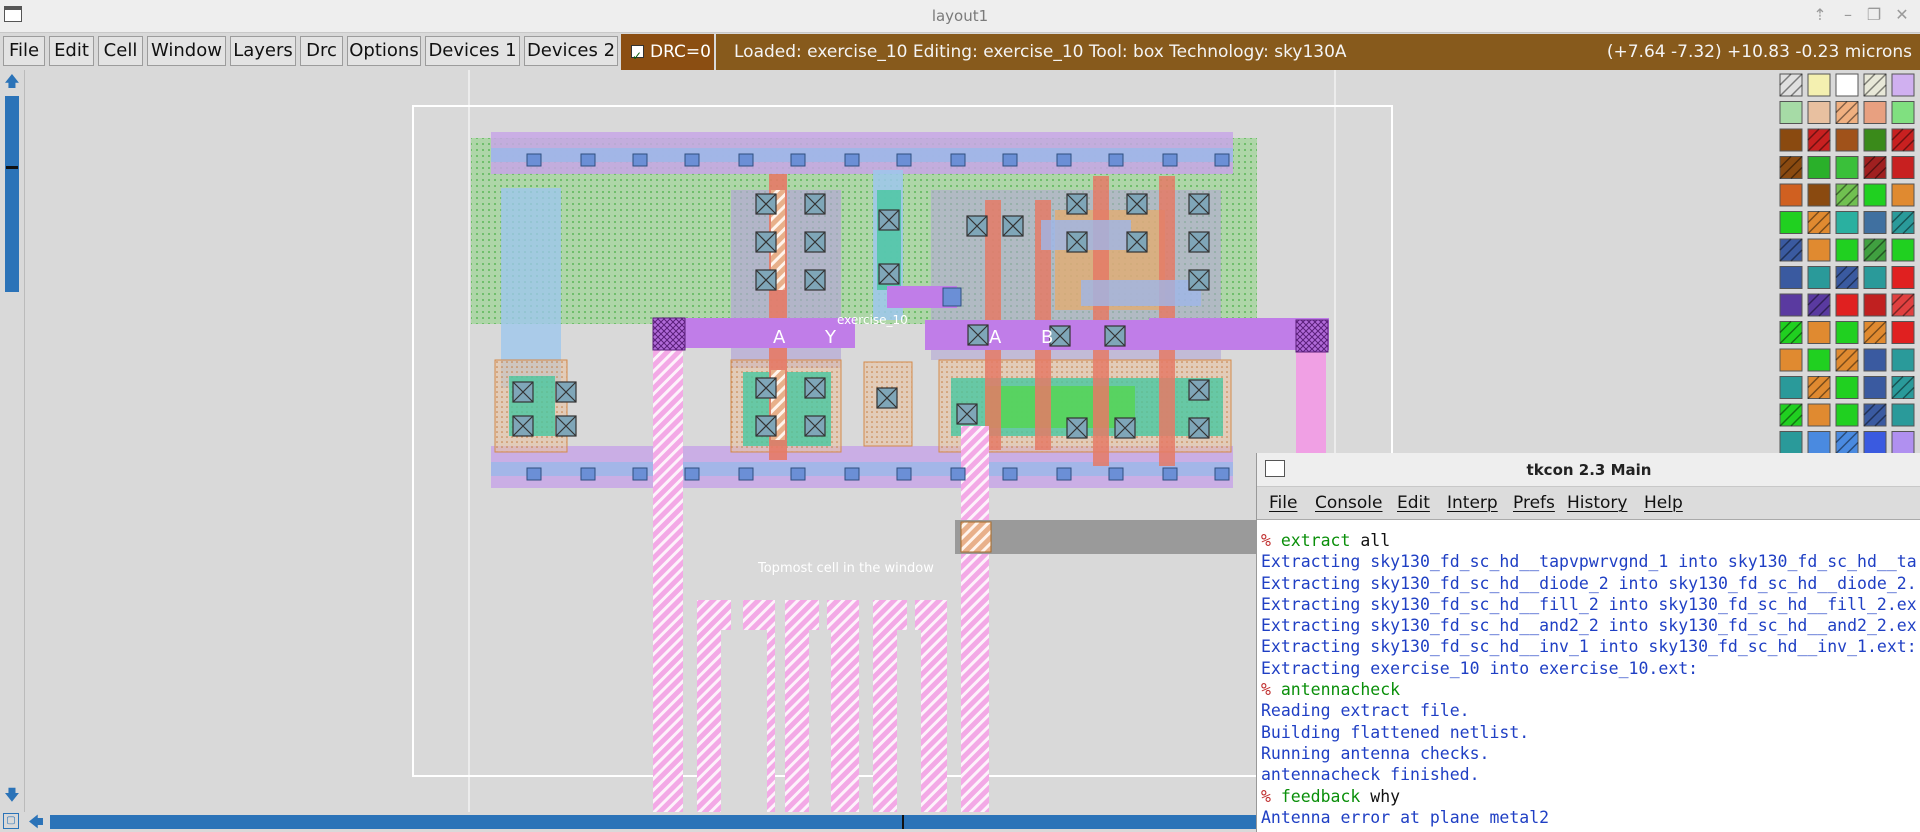  I want to click on menu-cell: Cell, so click(120, 51).